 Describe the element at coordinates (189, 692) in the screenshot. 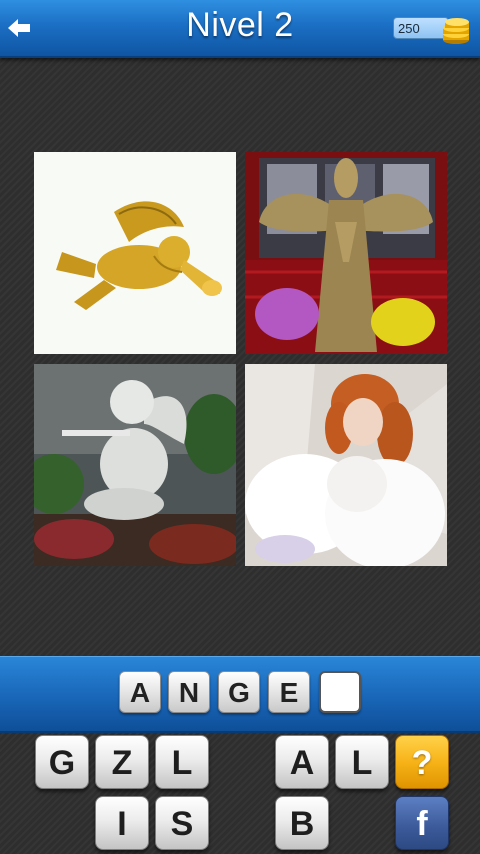

I see `answer-slot-2: N` at that location.